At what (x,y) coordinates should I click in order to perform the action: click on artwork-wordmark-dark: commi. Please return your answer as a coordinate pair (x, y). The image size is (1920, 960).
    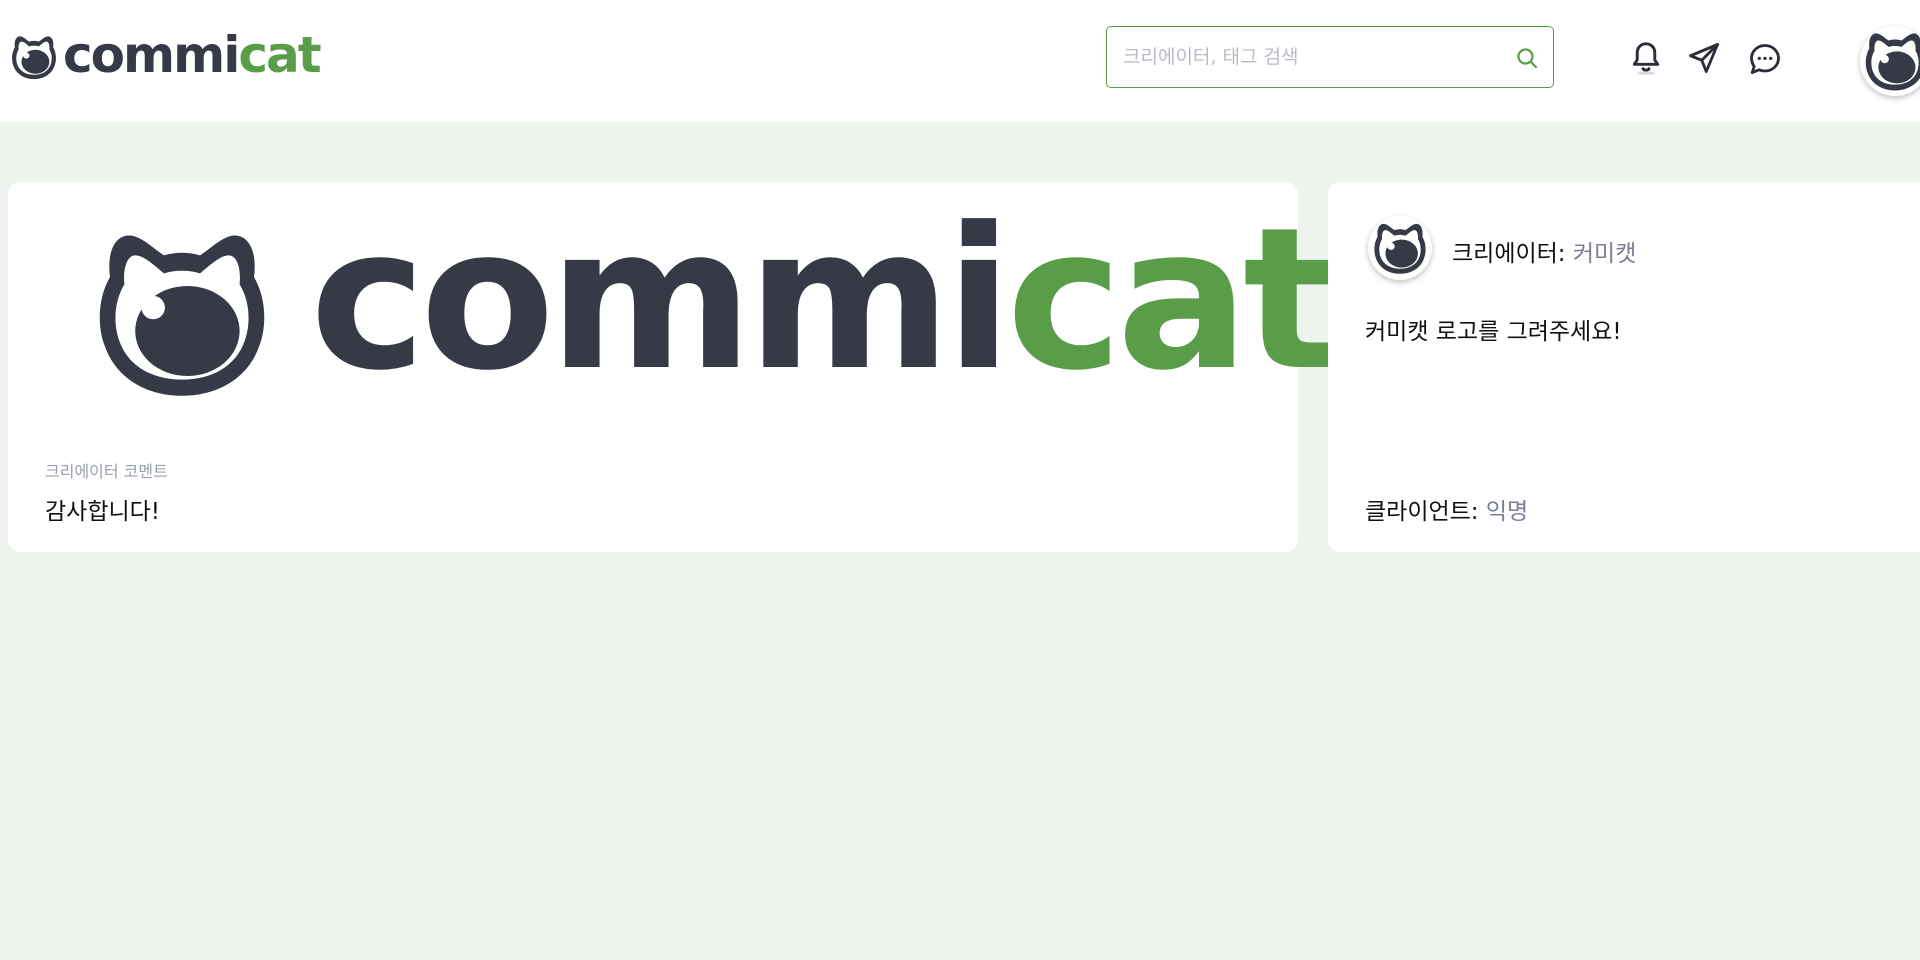
    Looking at the image, I should click on (661, 300).